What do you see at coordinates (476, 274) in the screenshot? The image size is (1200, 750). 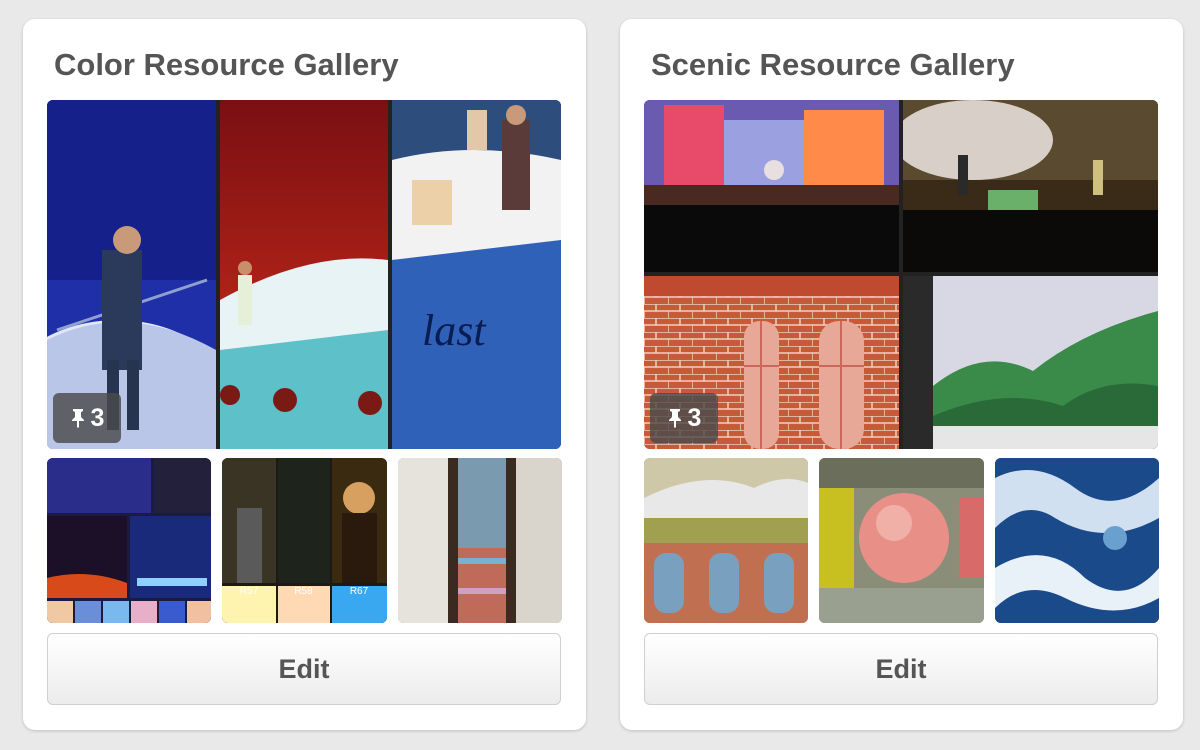 I see `cover-image-right: last` at bounding box center [476, 274].